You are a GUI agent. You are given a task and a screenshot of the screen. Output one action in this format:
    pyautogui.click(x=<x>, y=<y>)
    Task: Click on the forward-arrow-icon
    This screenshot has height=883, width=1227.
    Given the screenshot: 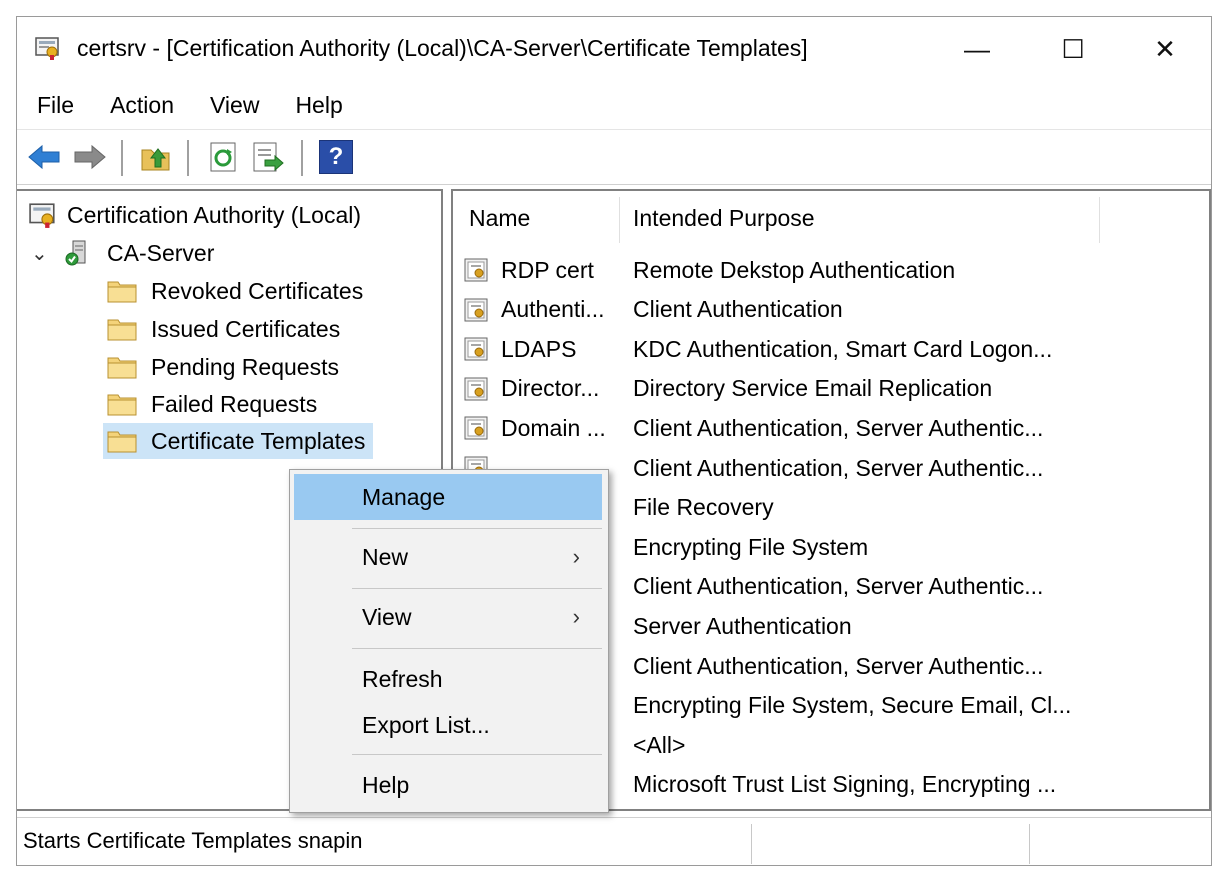 What is the action you would take?
    pyautogui.click(x=90, y=157)
    